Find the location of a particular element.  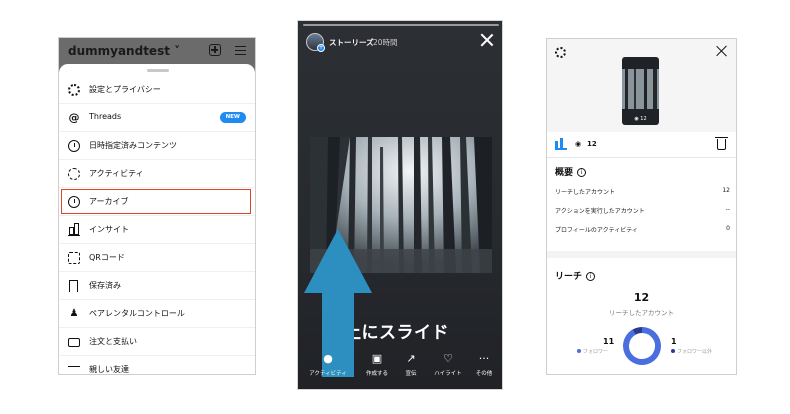

overview-row: リーチしたアカウント 12 is located at coordinates (642, 193).